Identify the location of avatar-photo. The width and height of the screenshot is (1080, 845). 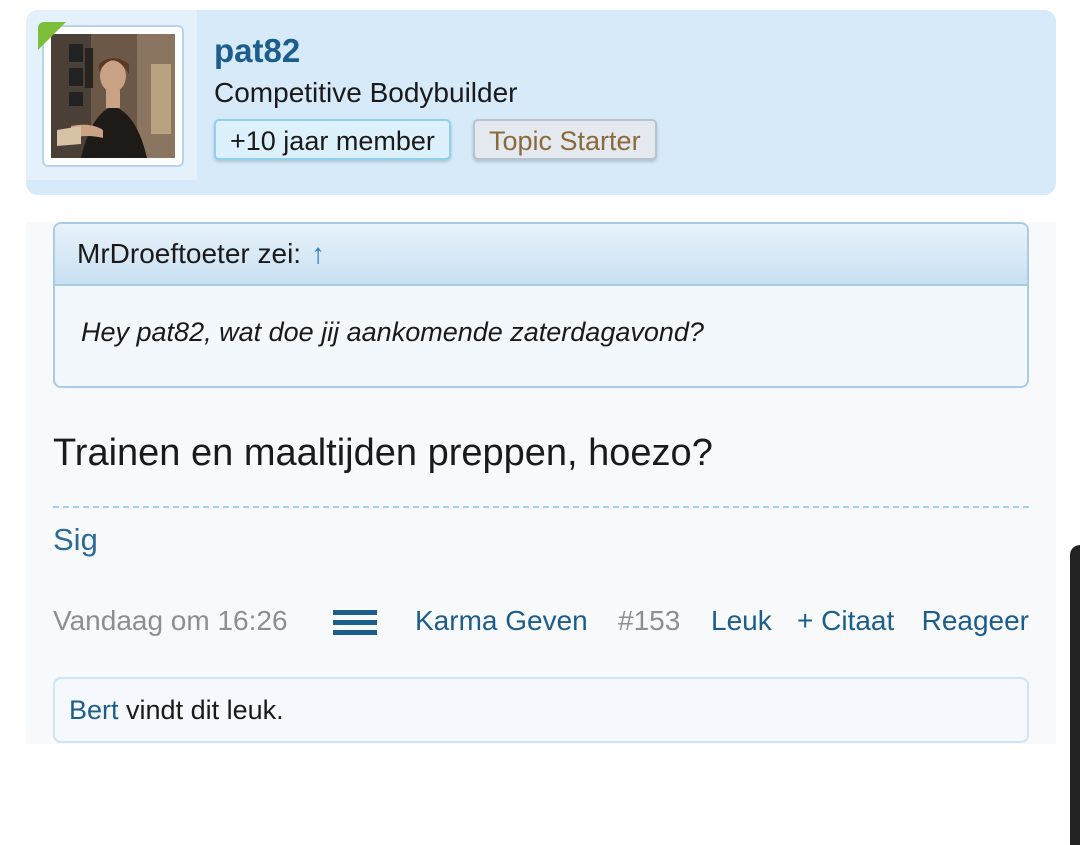
(113, 96).